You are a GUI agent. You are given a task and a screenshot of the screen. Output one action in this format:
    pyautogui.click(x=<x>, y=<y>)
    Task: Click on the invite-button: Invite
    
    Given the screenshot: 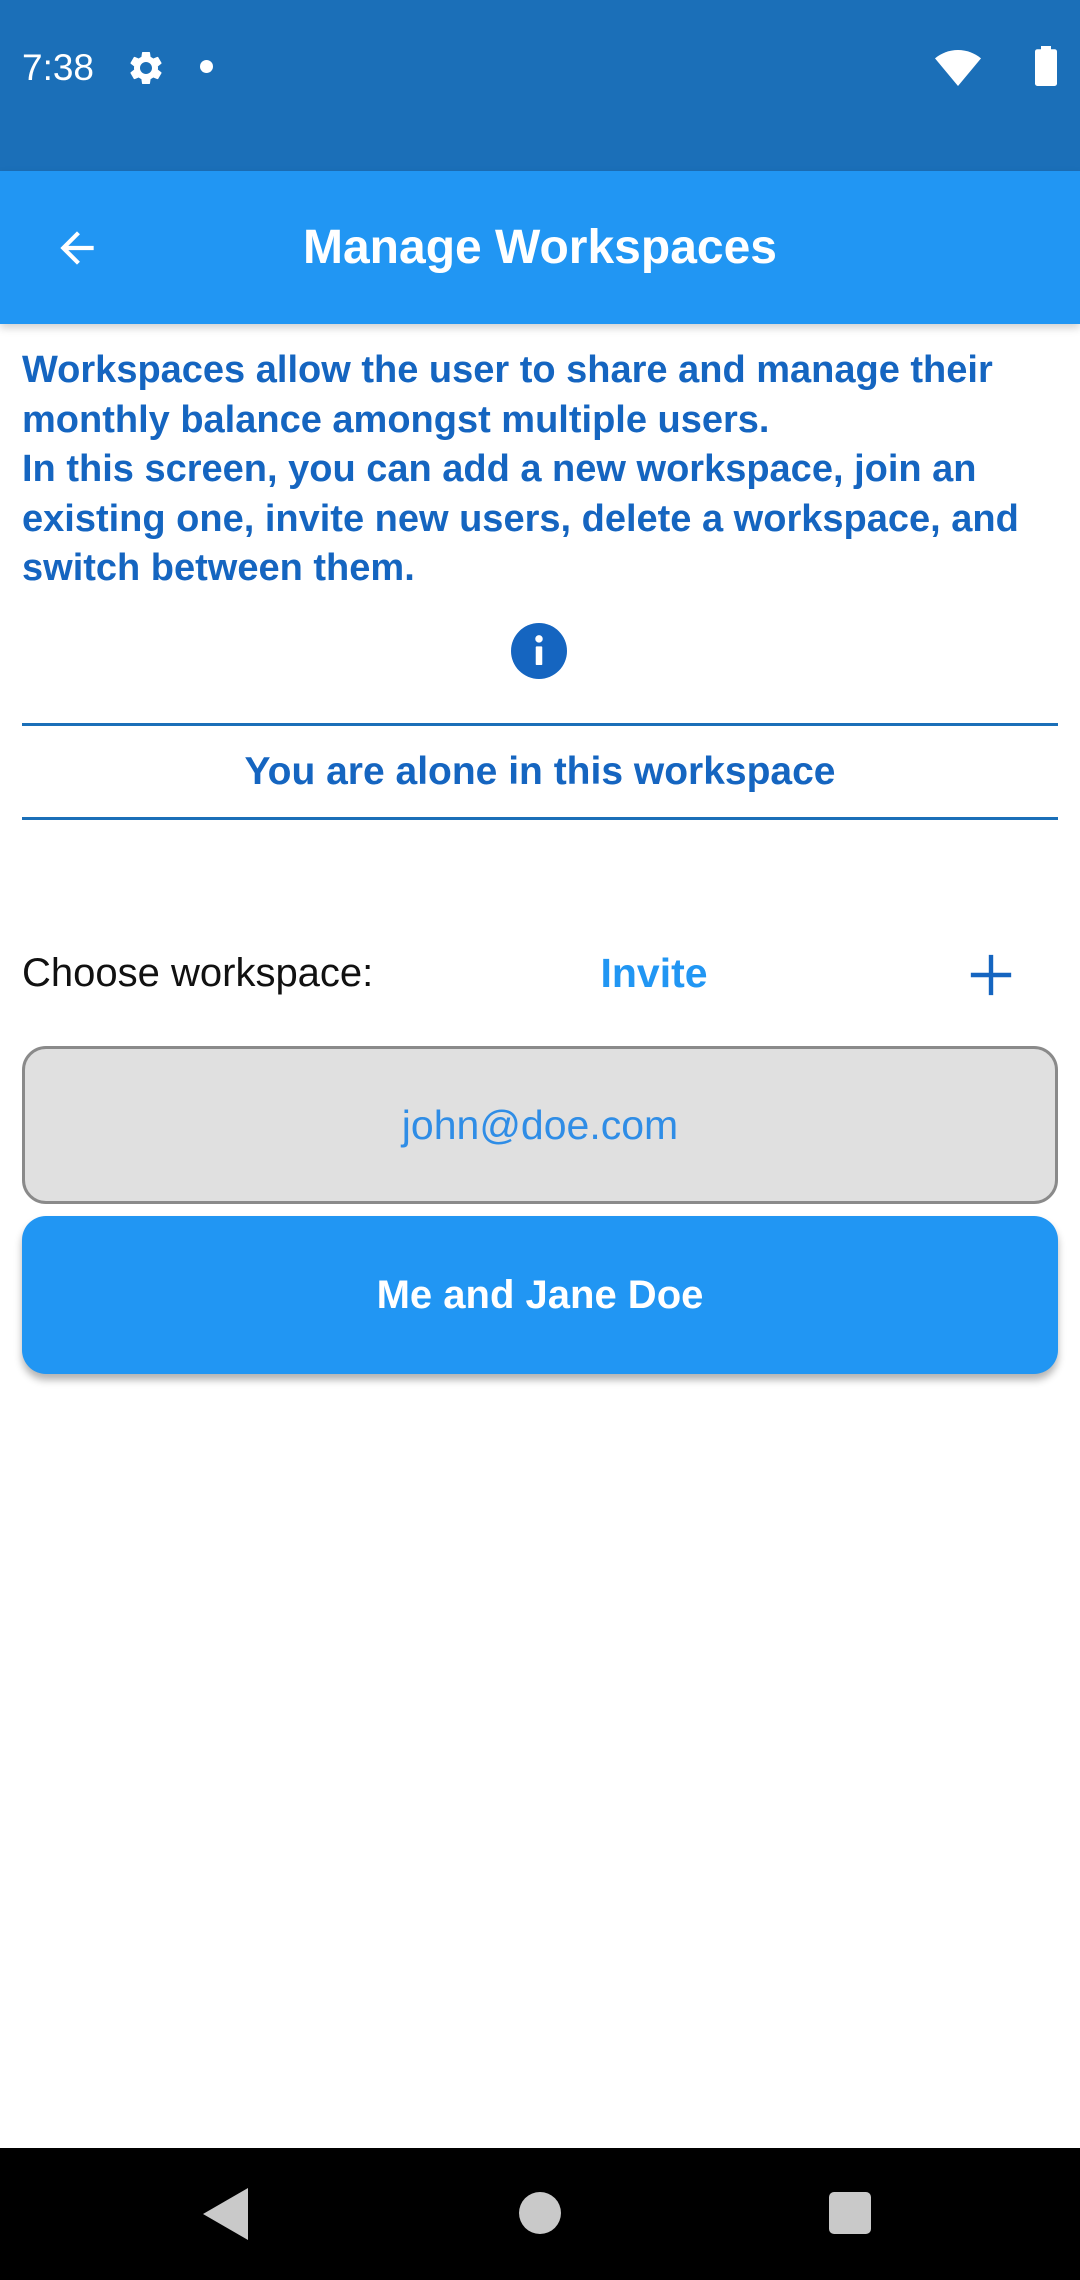 What is the action you would take?
    pyautogui.click(x=654, y=973)
    